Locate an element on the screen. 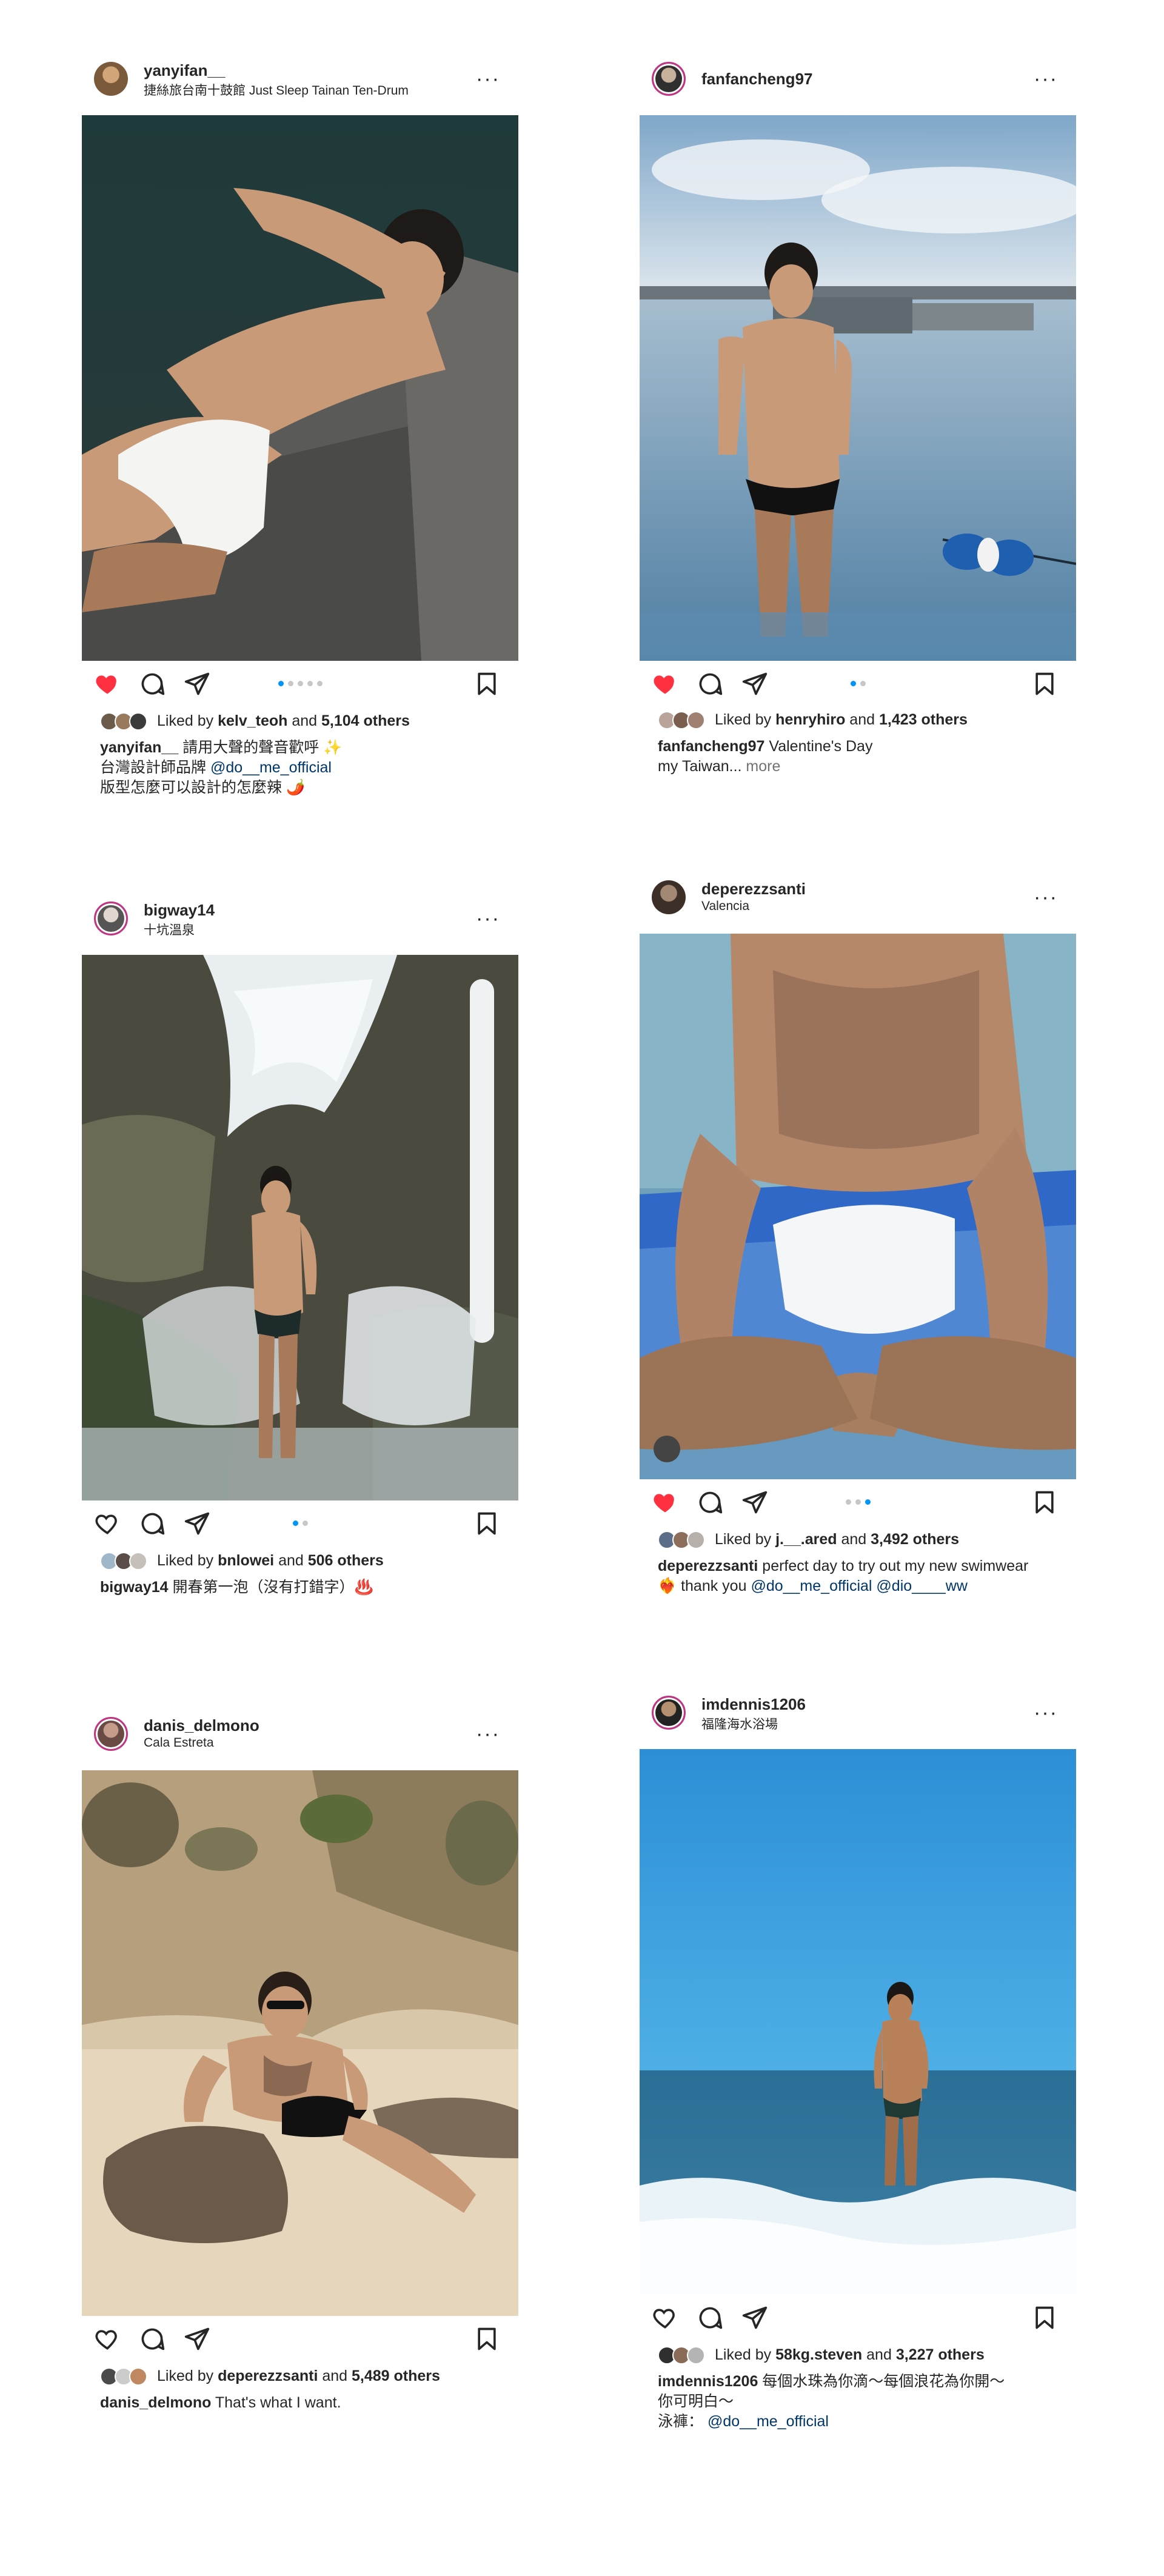 The height and width of the screenshot is (2576, 1164). username-link: danis_delmono is located at coordinates (201, 1725).